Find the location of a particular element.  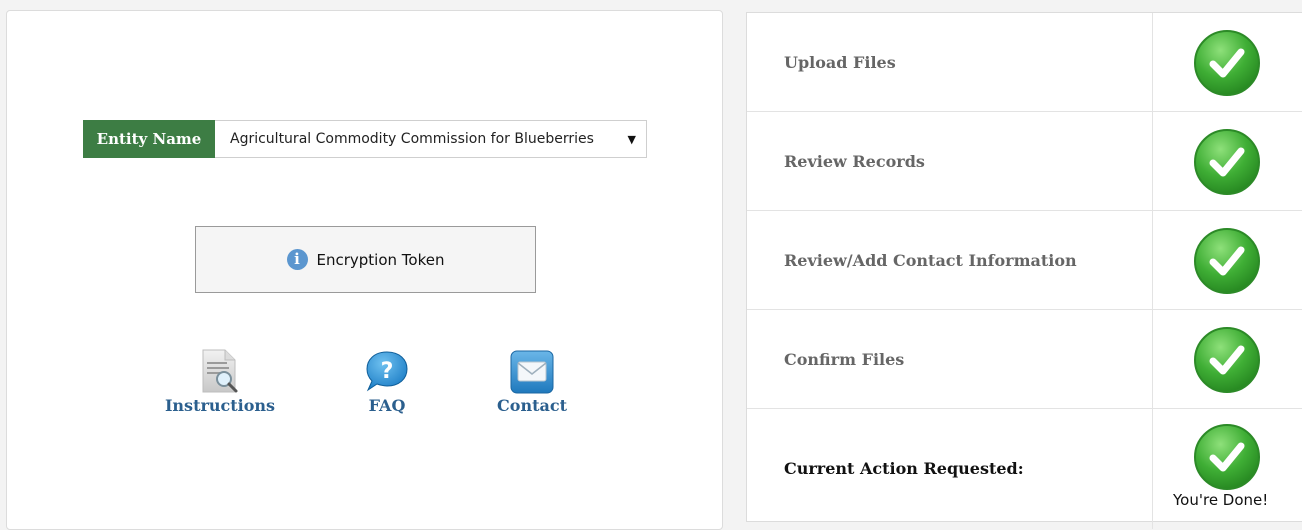

faq-link: ? FAQ is located at coordinates (387, 380).